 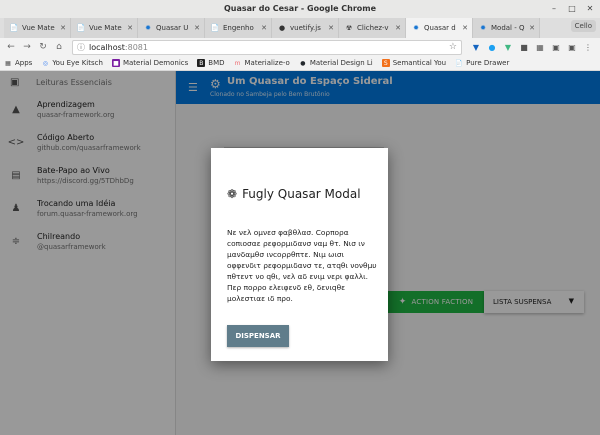 What do you see at coordinates (59, 47) in the screenshot?
I see `home-icon: ⌂` at bounding box center [59, 47].